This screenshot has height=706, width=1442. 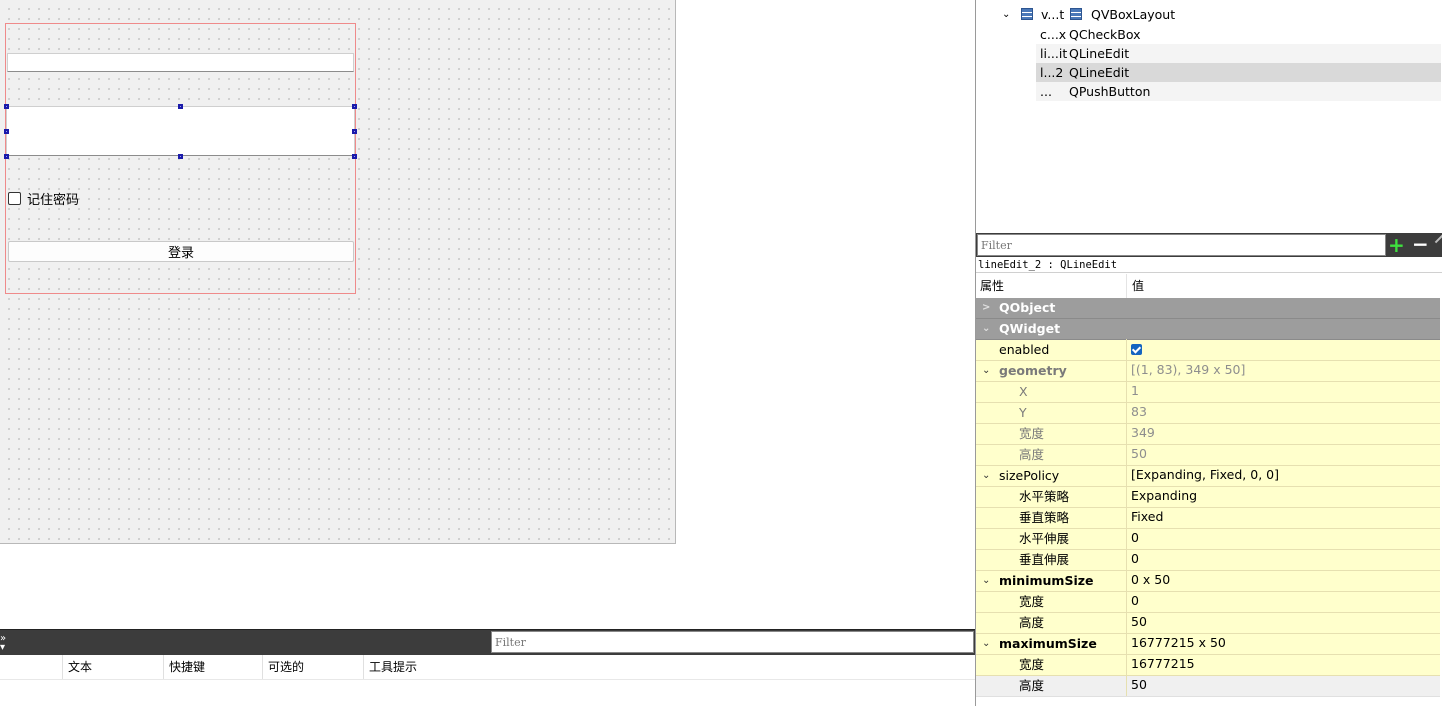 What do you see at coordinates (1438, 239) in the screenshot?
I see `configure-icon` at bounding box center [1438, 239].